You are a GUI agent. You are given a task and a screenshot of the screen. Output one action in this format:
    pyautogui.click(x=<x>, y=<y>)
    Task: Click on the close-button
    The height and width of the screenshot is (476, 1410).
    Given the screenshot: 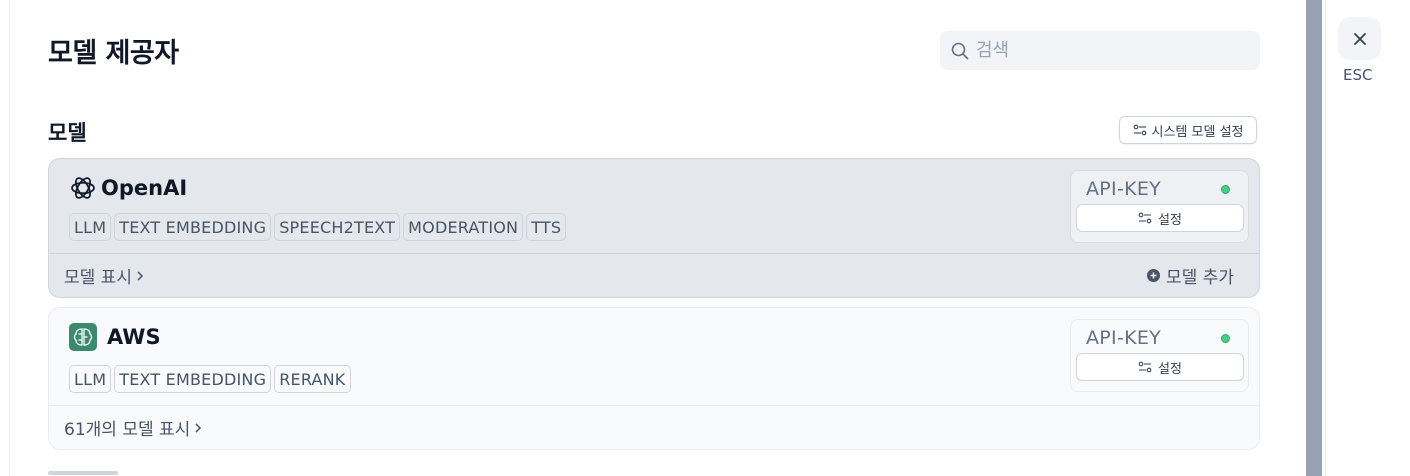 What is the action you would take?
    pyautogui.click(x=1359, y=38)
    